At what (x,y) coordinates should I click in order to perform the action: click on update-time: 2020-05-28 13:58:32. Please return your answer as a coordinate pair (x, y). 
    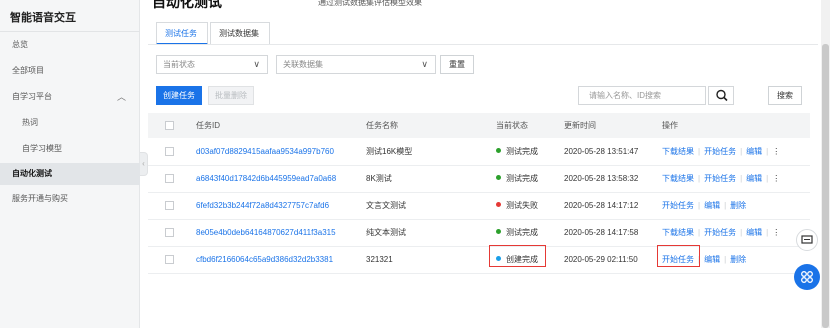
    Looking at the image, I should click on (601, 178).